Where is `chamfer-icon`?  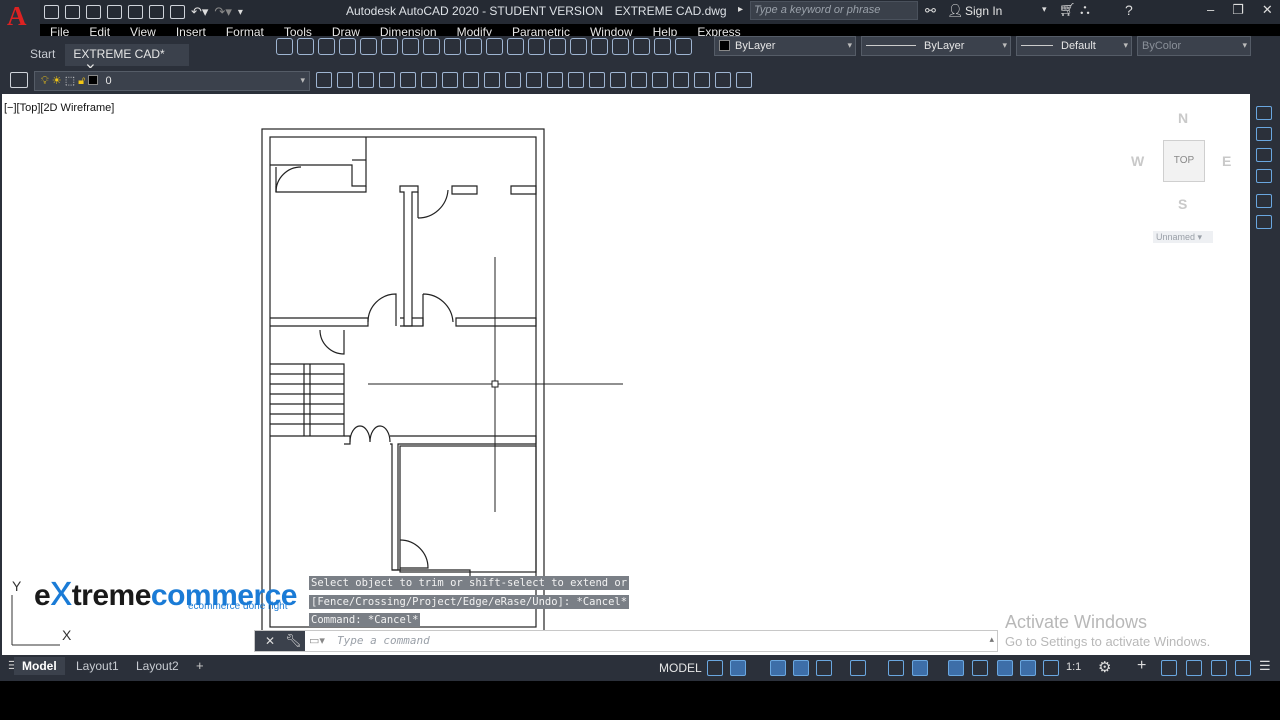 chamfer-icon is located at coordinates (681, 80).